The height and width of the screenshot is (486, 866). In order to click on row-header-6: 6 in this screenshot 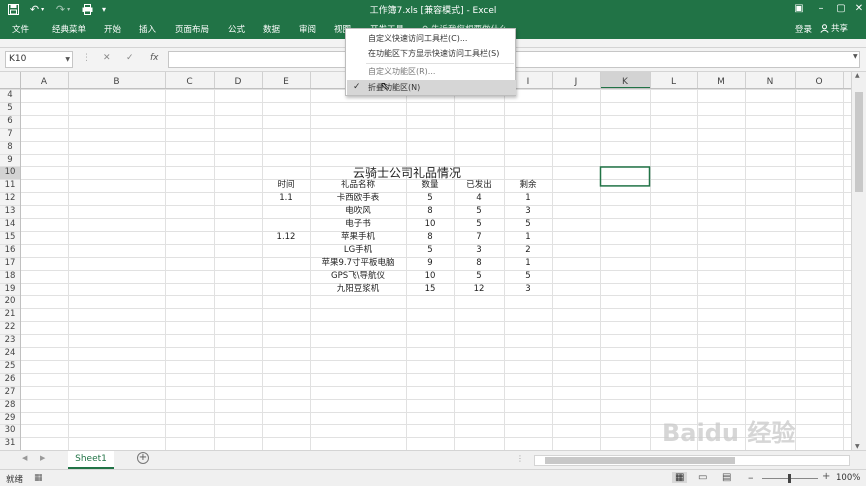, I will do `click(10, 121)`.